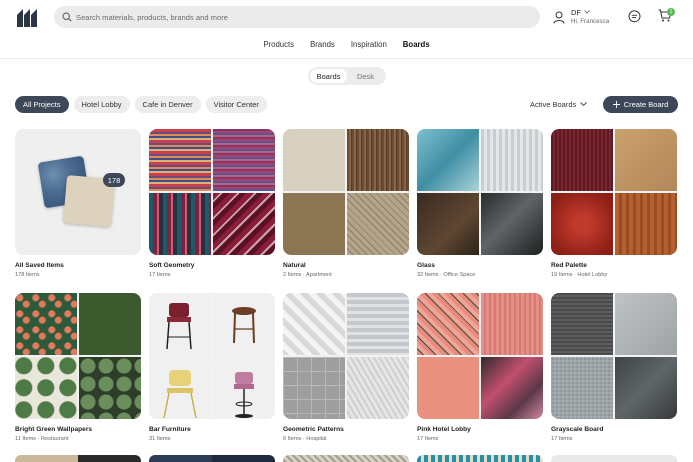  Describe the element at coordinates (634, 16) in the screenshot. I see `message-icon` at that location.